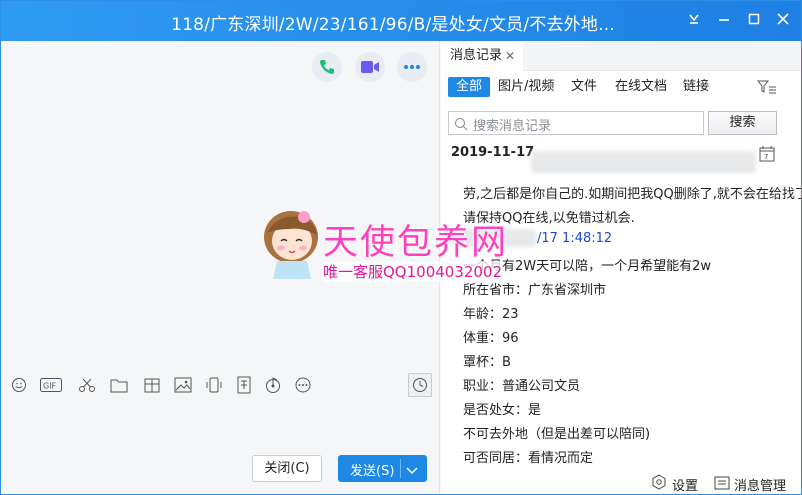 This screenshot has width=802, height=495. I want to click on music-button, so click(273, 385).